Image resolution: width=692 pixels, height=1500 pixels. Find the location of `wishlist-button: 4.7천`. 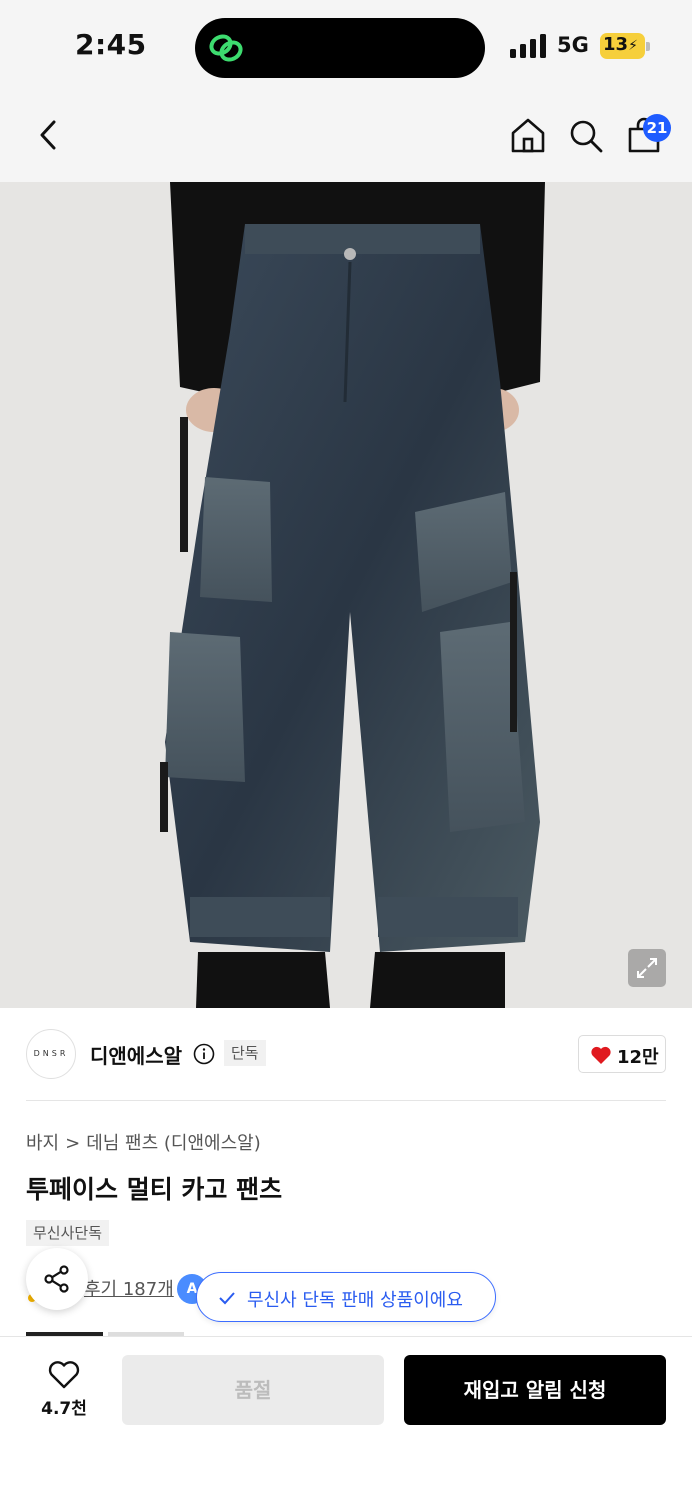

wishlist-button: 4.7천 is located at coordinates (64, 1390).